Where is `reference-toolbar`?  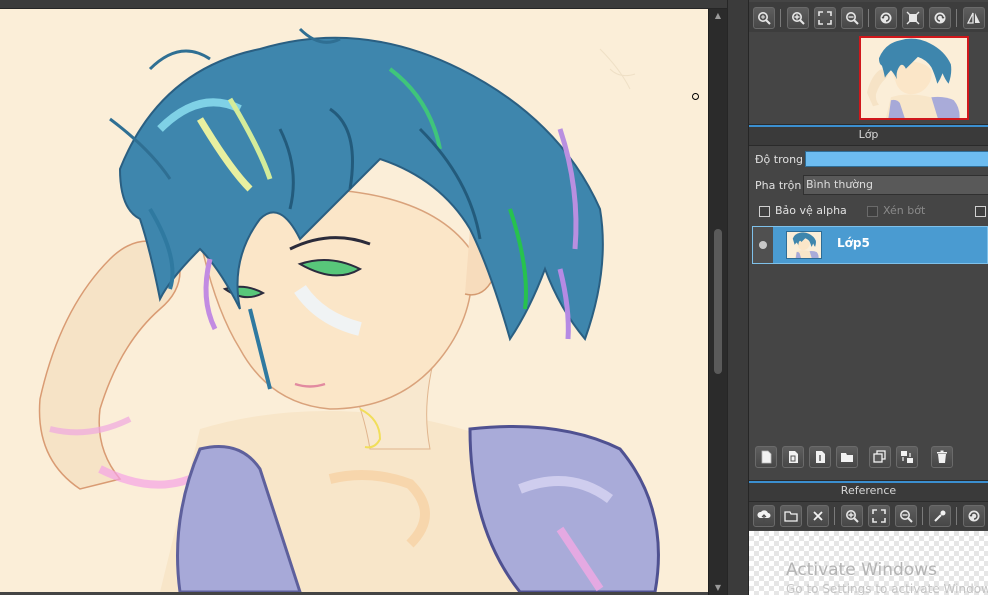 reference-toolbar is located at coordinates (868, 516).